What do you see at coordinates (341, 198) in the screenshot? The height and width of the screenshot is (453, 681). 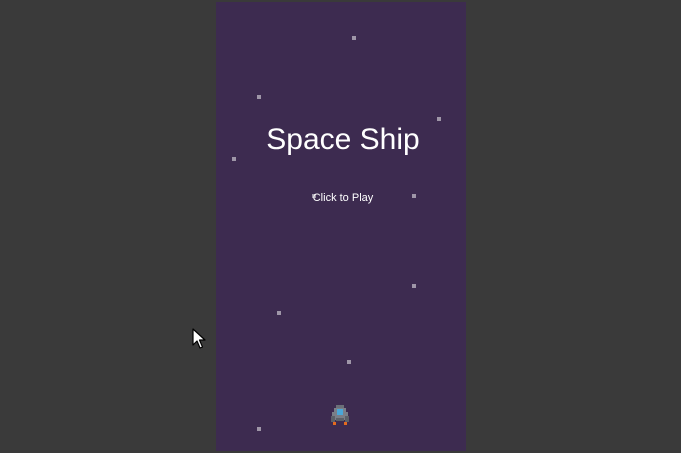 I see `click-to-play-prompt: Click to Play` at bounding box center [341, 198].